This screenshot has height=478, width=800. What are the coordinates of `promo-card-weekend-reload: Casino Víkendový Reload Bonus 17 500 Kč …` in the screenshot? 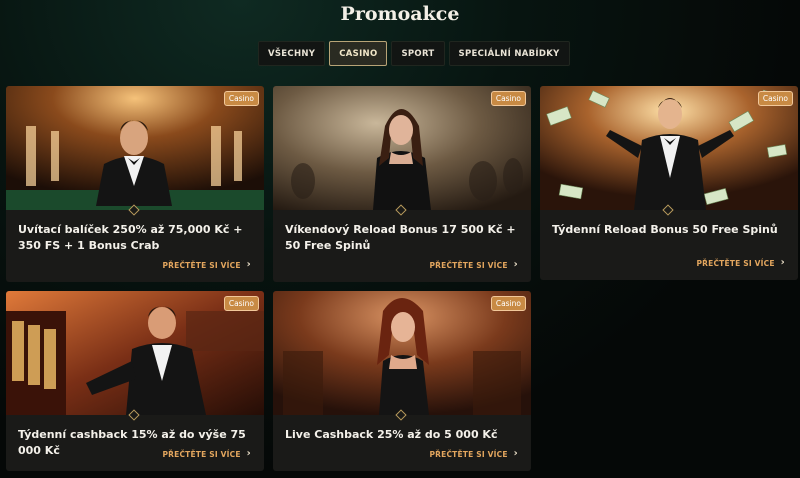 It's located at (402, 184).